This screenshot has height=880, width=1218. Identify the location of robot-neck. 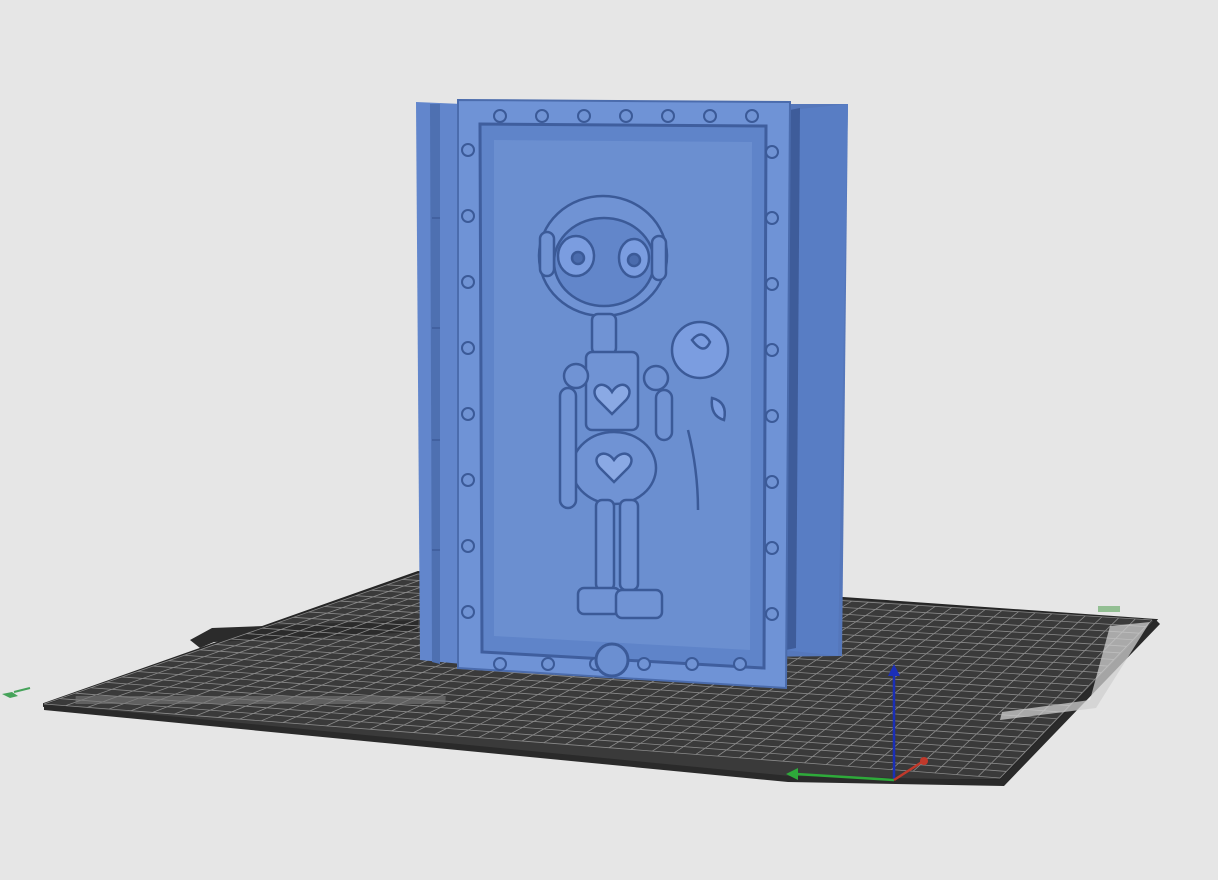
(604, 334).